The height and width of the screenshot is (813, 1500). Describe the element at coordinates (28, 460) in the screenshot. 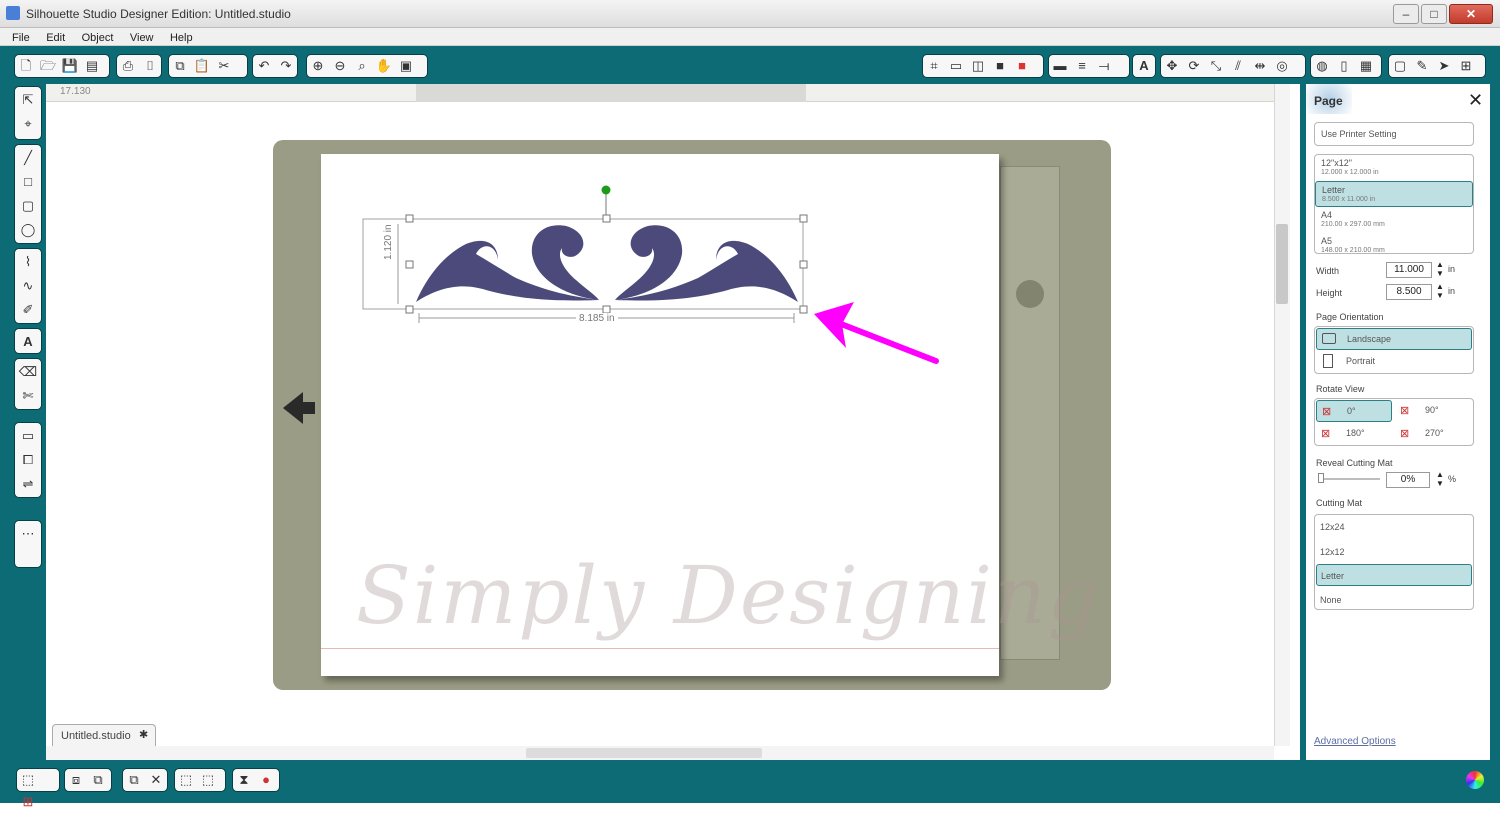

I see `registration-panel-icon: ⧠` at that location.